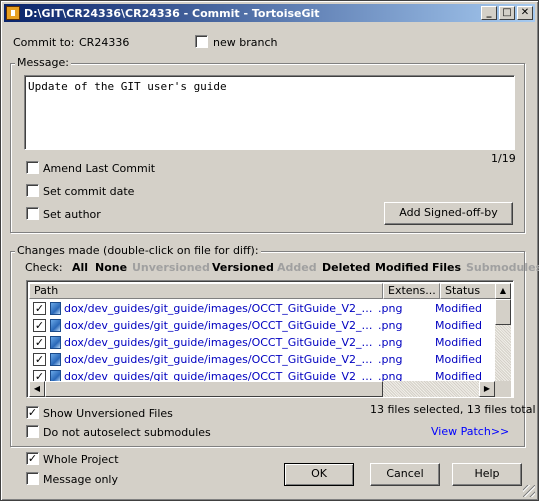 This screenshot has width=539, height=501. I want to click on set-author-checkbox, so click(32, 213).